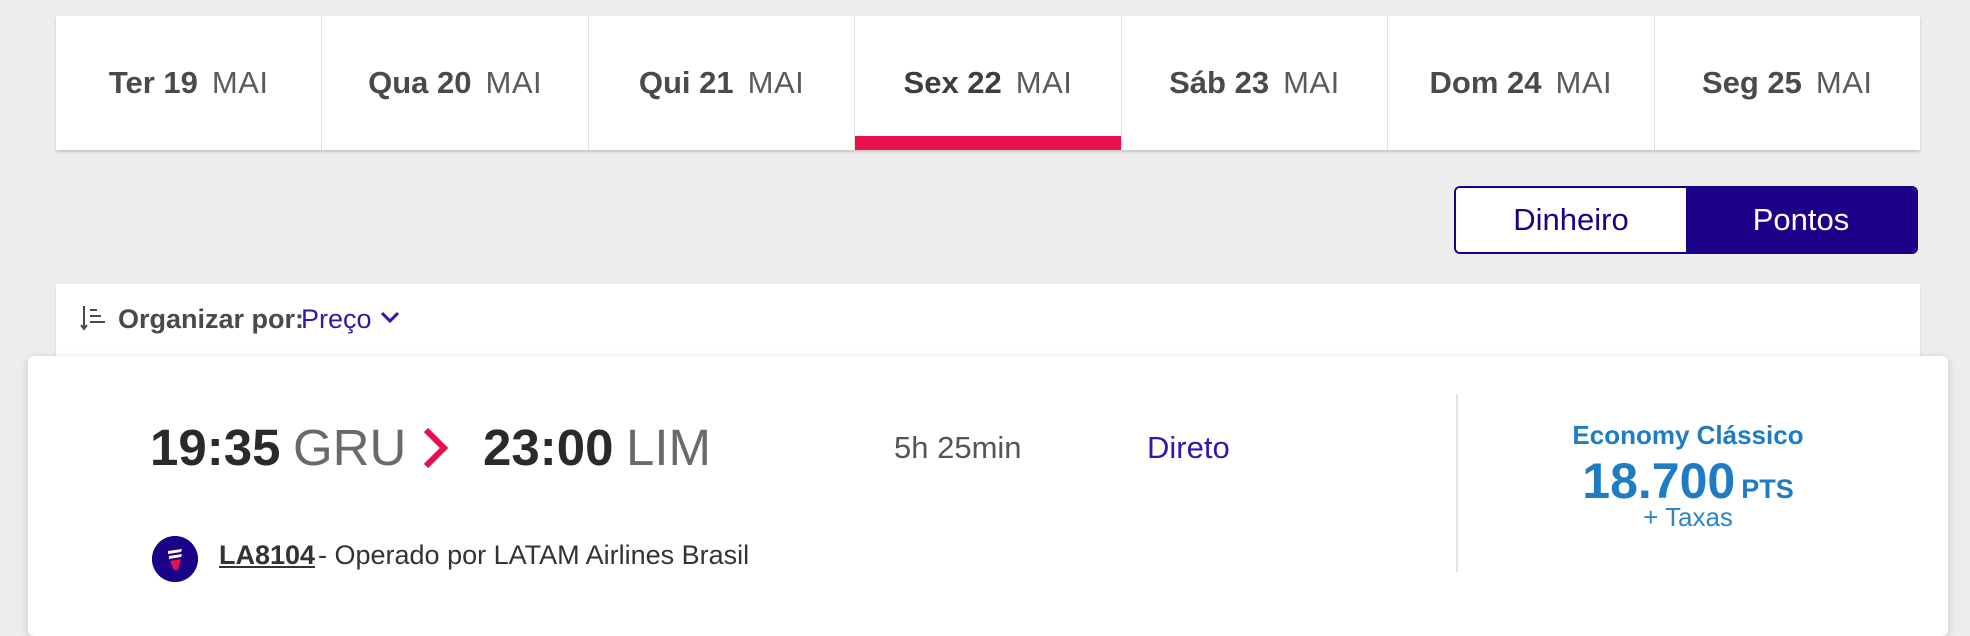 Image resolution: width=1970 pixels, height=636 pixels. Describe the element at coordinates (1688, 435) in the screenshot. I see `fare-class-label: Economy Clássico` at that location.